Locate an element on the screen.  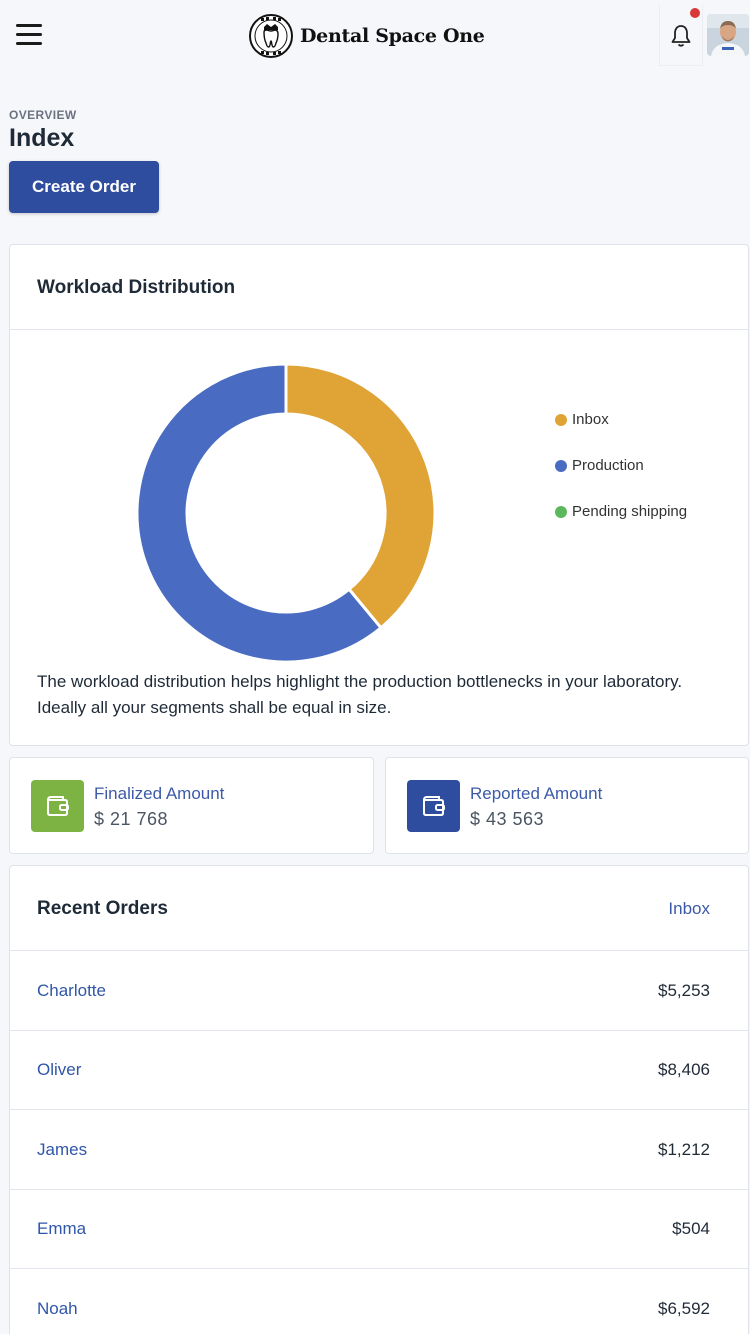
legend-item-inbox: Inbox is located at coordinates (621, 434).